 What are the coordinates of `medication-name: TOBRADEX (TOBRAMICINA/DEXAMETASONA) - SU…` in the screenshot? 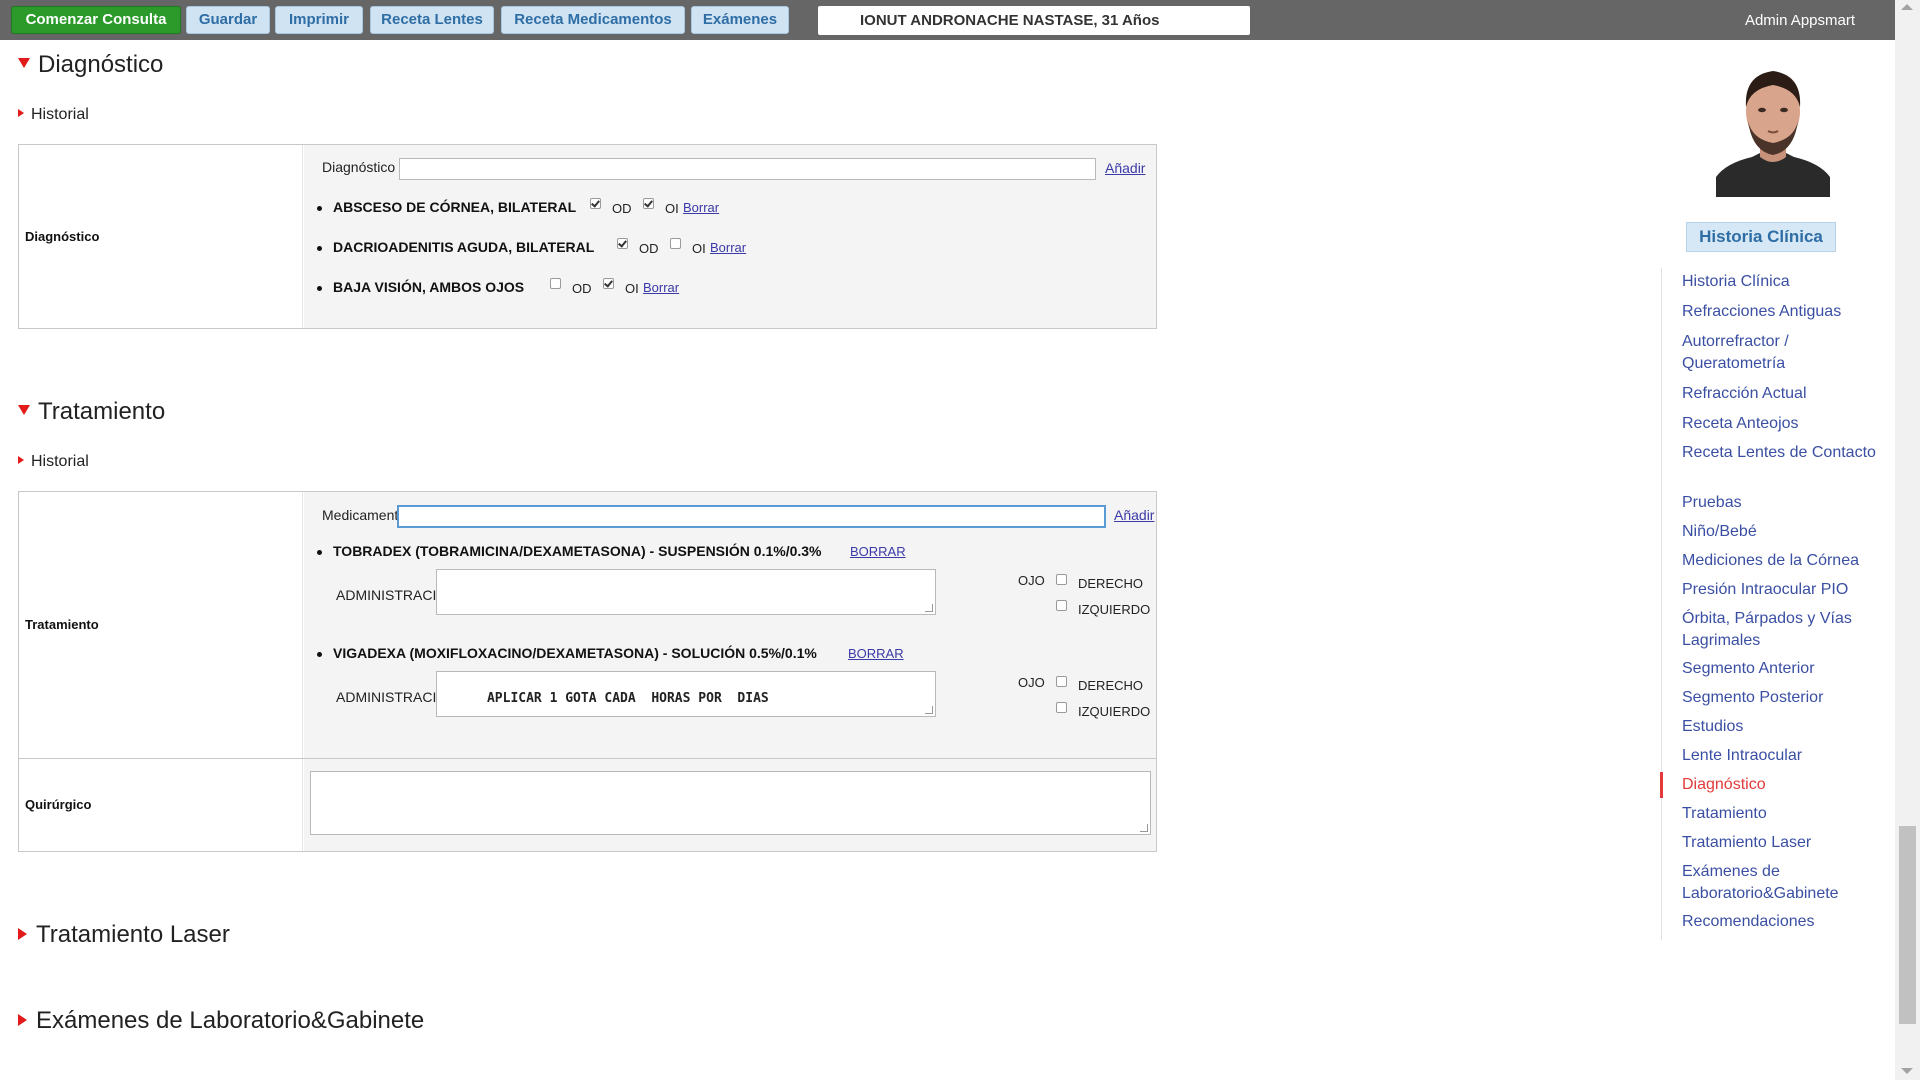 It's located at (577, 551).